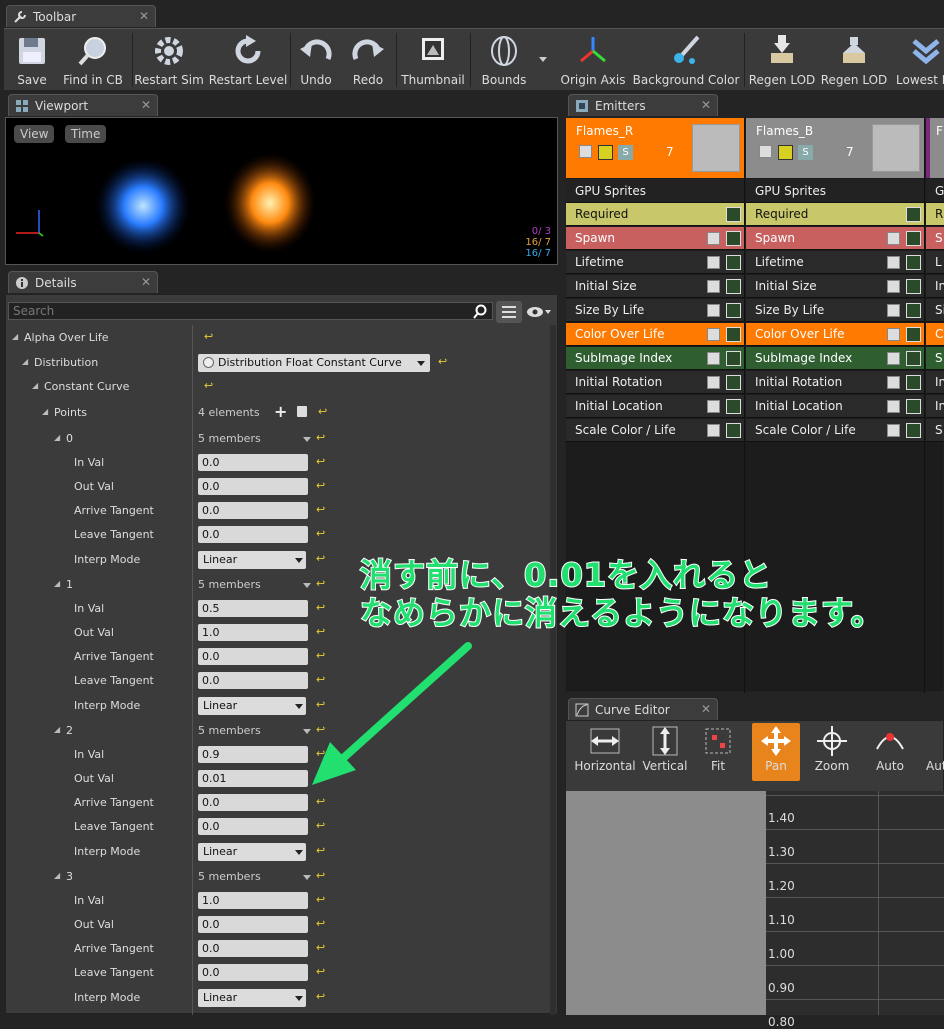  Describe the element at coordinates (835, 430) in the screenshot. I see `module-row: Scale Color / Life` at that location.